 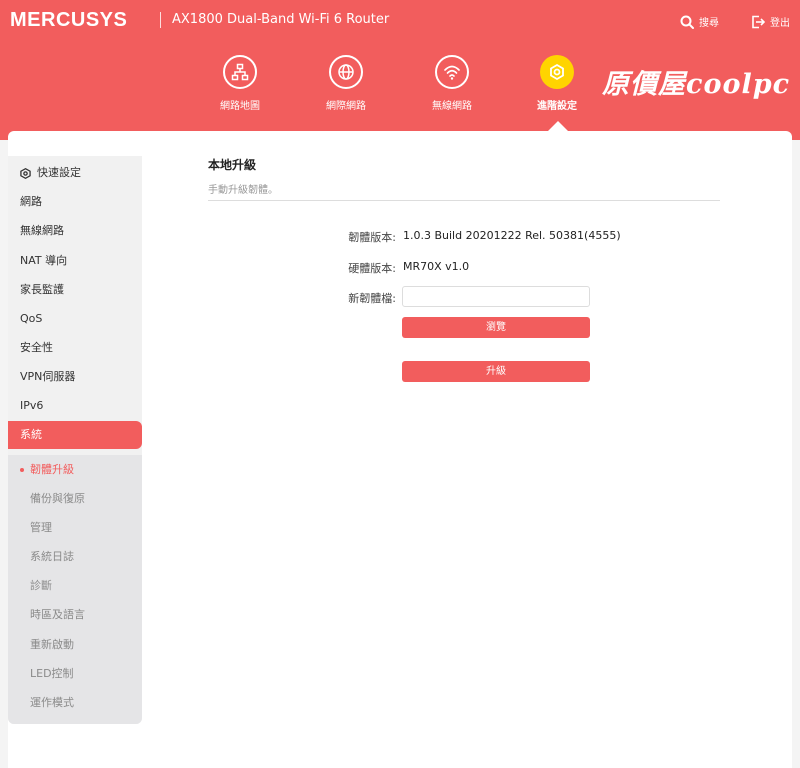 I want to click on nav-internet: 網際網路, so click(x=346, y=83).